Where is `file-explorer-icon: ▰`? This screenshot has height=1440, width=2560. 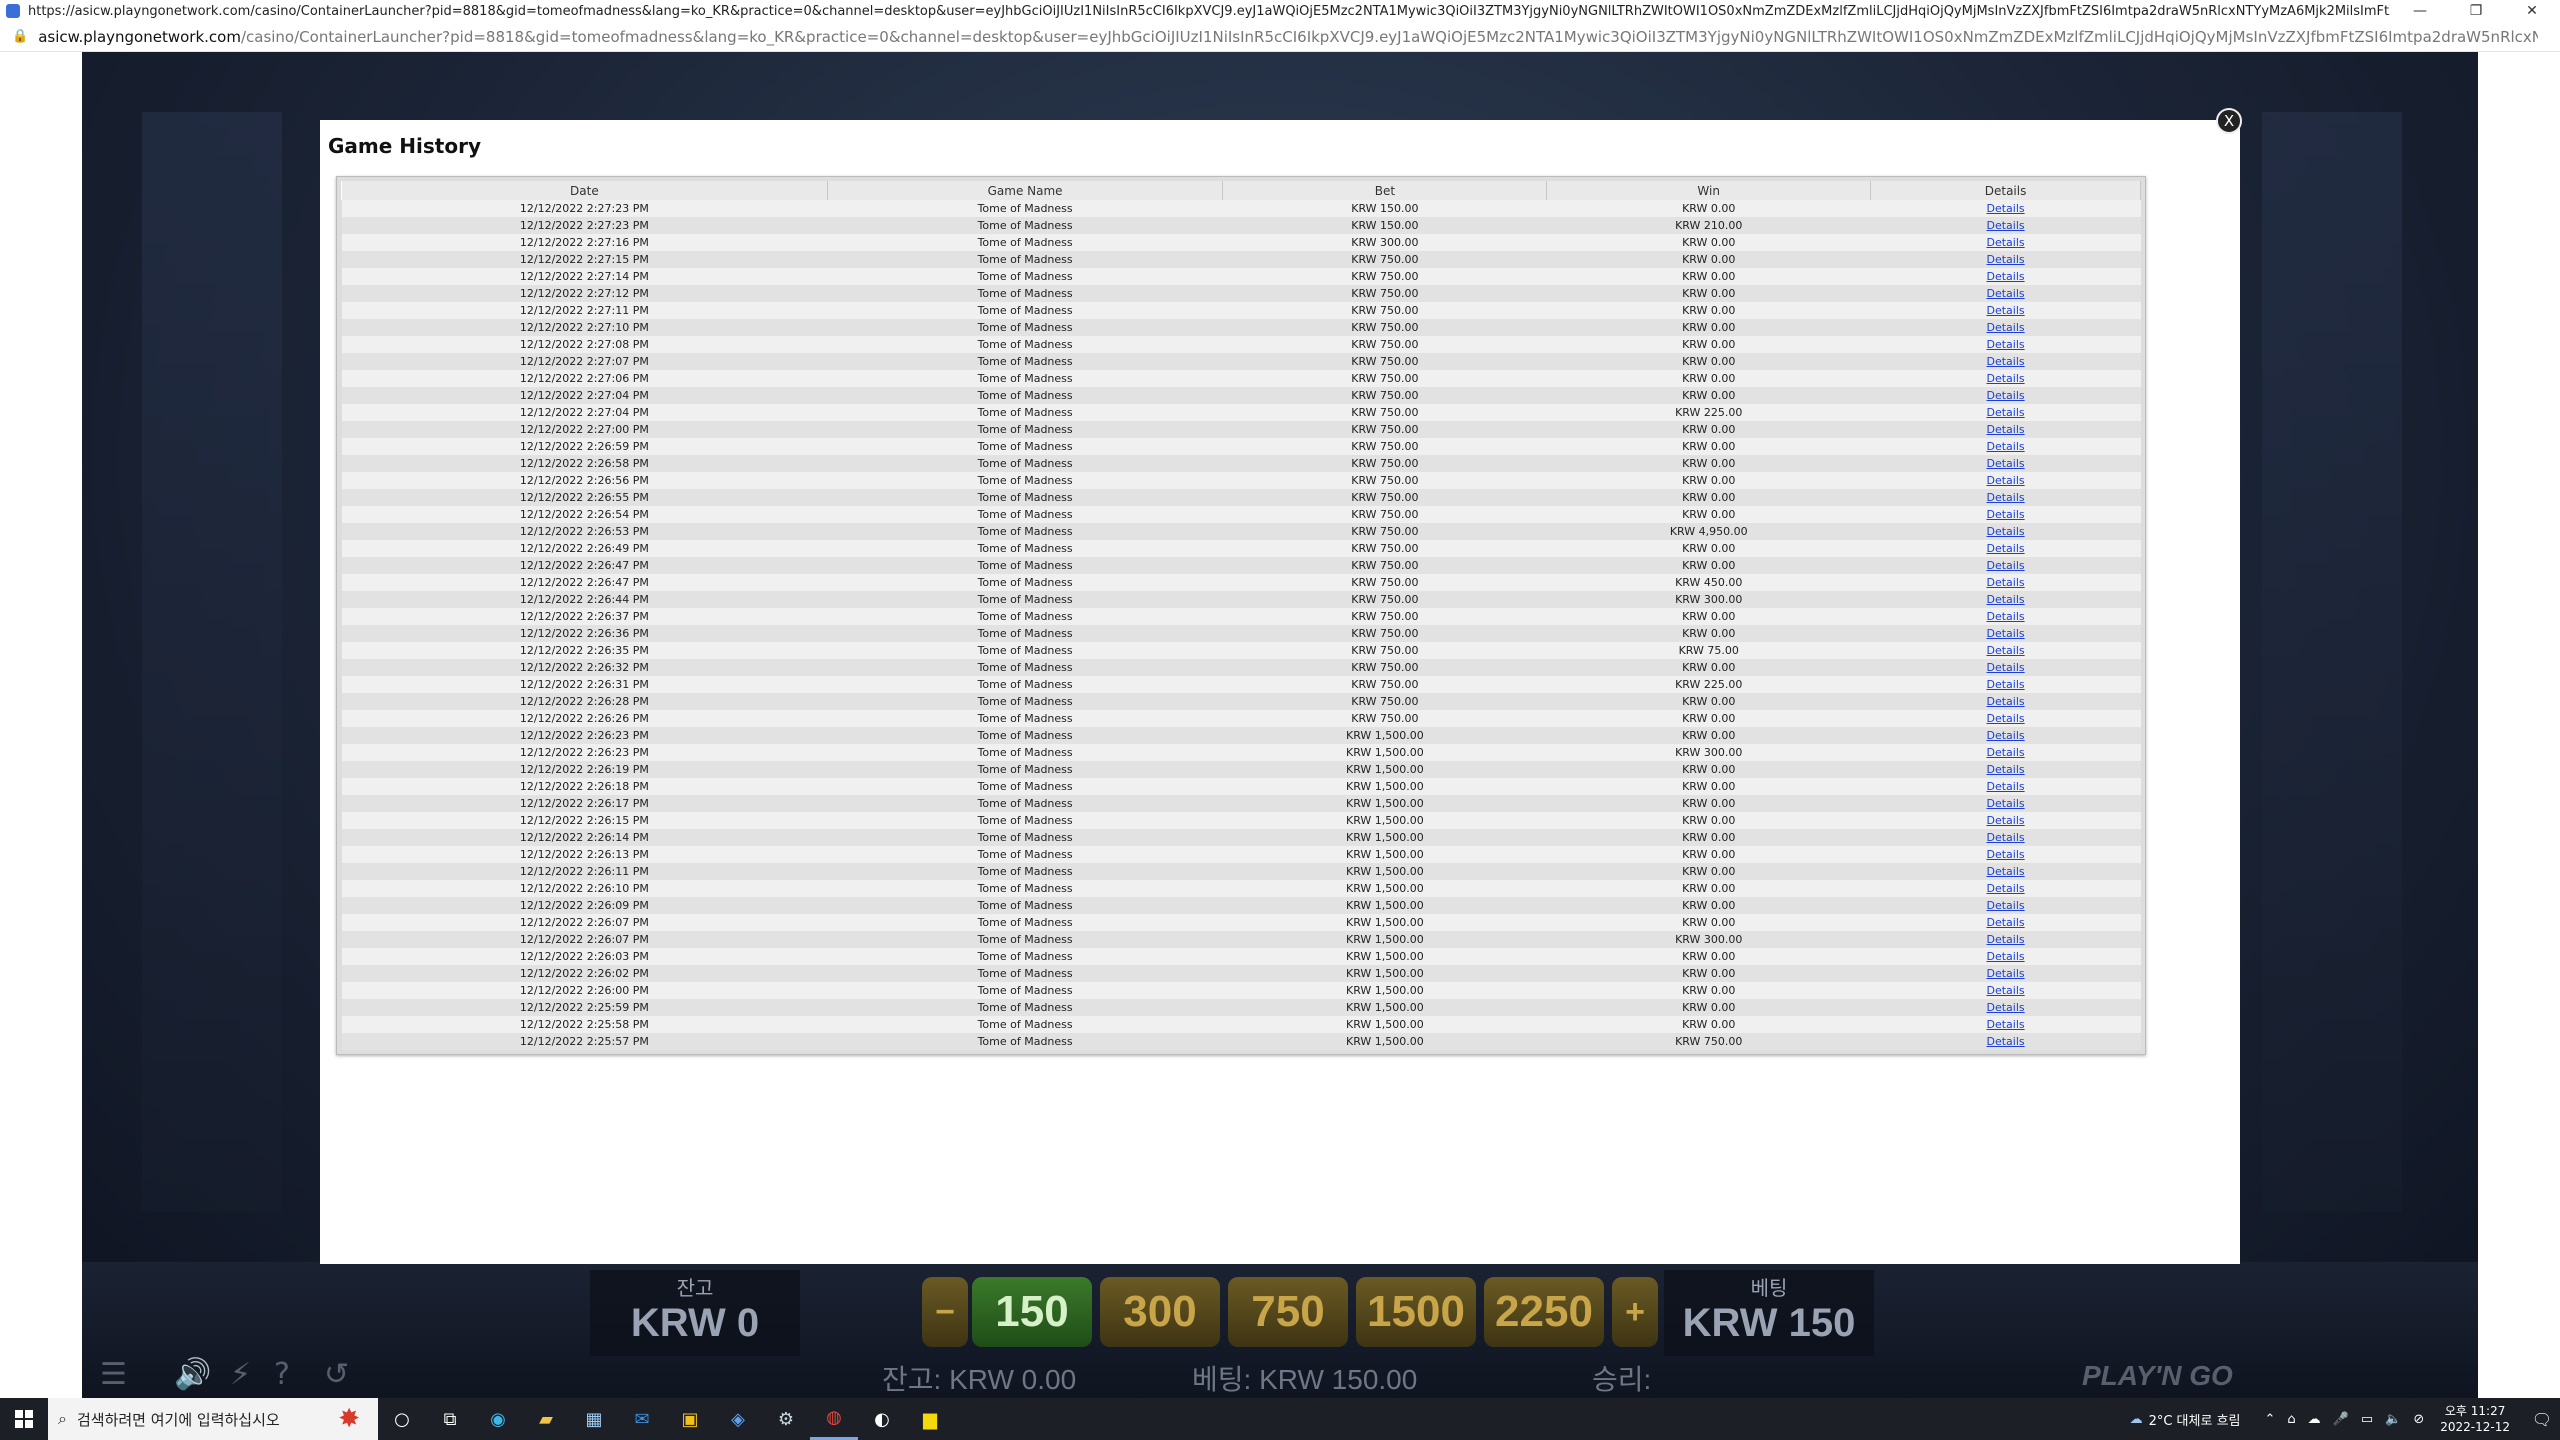
file-explorer-icon: ▰ is located at coordinates (546, 1419).